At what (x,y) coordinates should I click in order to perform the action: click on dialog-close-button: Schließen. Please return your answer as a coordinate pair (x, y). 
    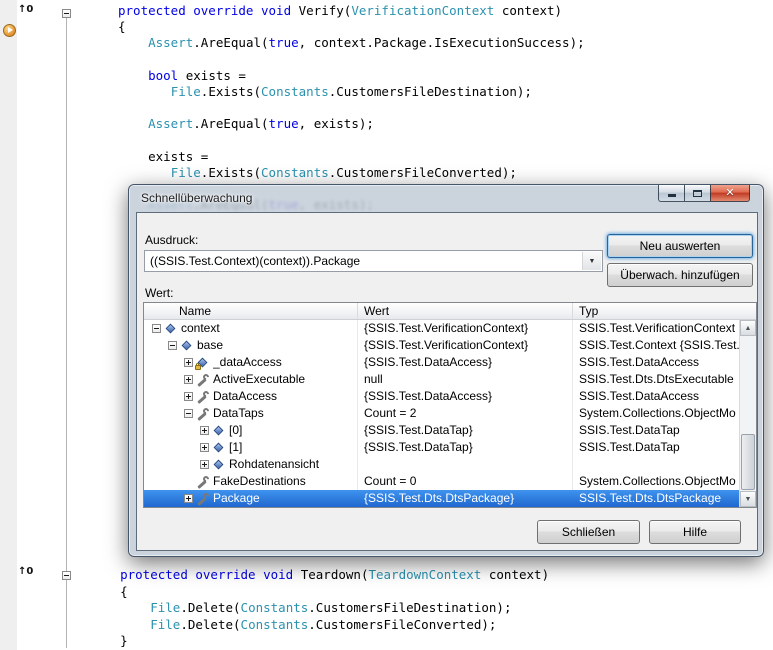
    Looking at the image, I should click on (588, 532).